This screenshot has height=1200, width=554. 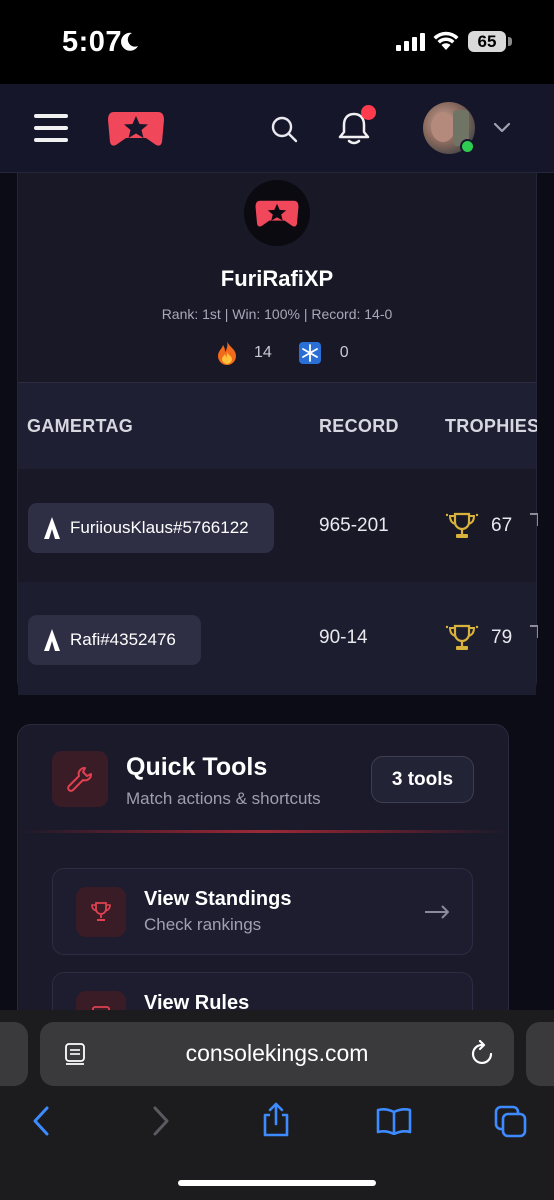 What do you see at coordinates (277, 314) in the screenshot?
I see `profile-stats: Rank: 1st | Win: 100% | Record: 14-0` at bounding box center [277, 314].